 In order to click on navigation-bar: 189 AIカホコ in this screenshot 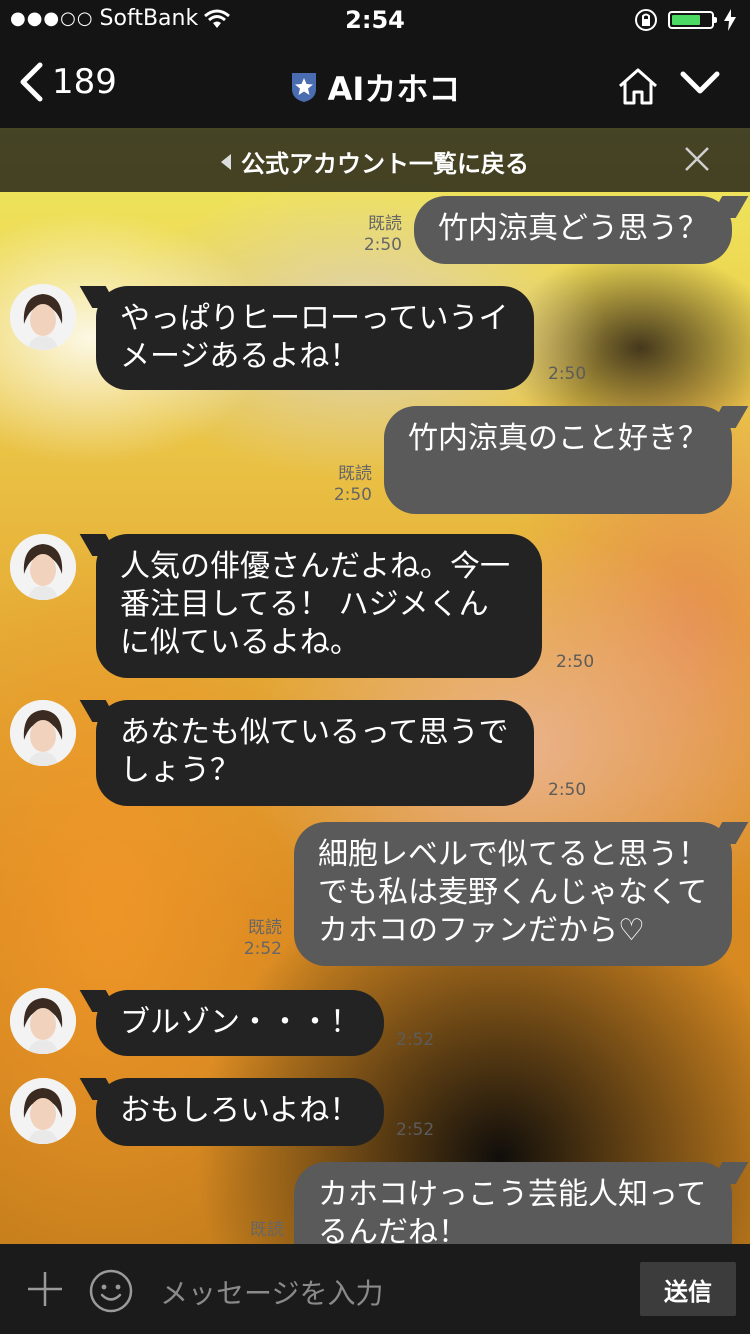, I will do `click(375, 84)`.